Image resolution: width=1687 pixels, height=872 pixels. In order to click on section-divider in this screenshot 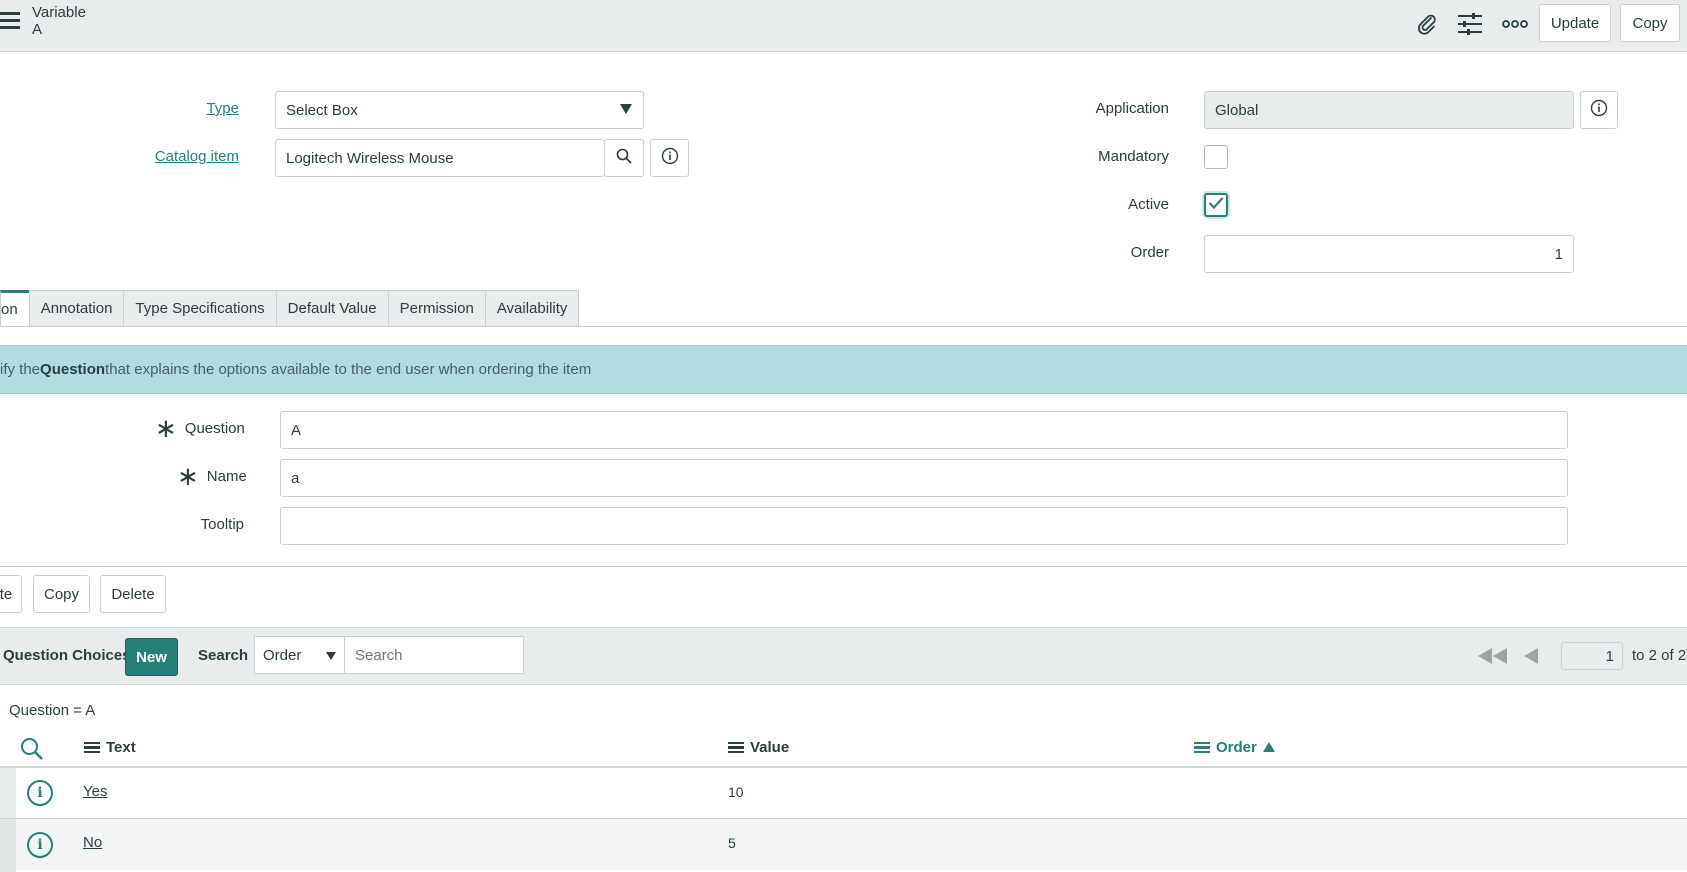, I will do `click(843, 566)`.